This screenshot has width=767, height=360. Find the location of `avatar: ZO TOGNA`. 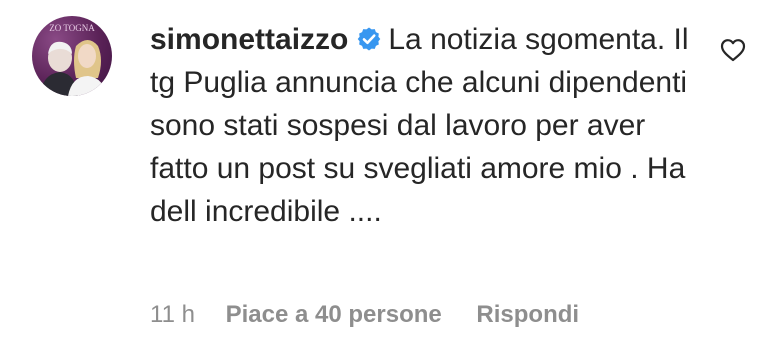

avatar: ZO TOGNA is located at coordinates (72, 56).